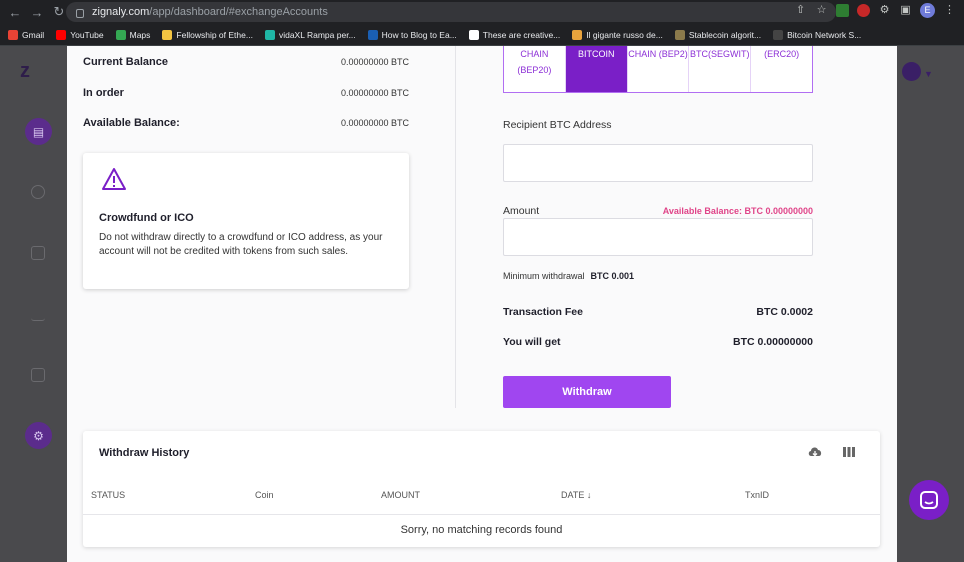 The image size is (964, 562). Describe the element at coordinates (144, 453) in the screenshot. I see `withdraw-history-title: Withdraw History` at that location.